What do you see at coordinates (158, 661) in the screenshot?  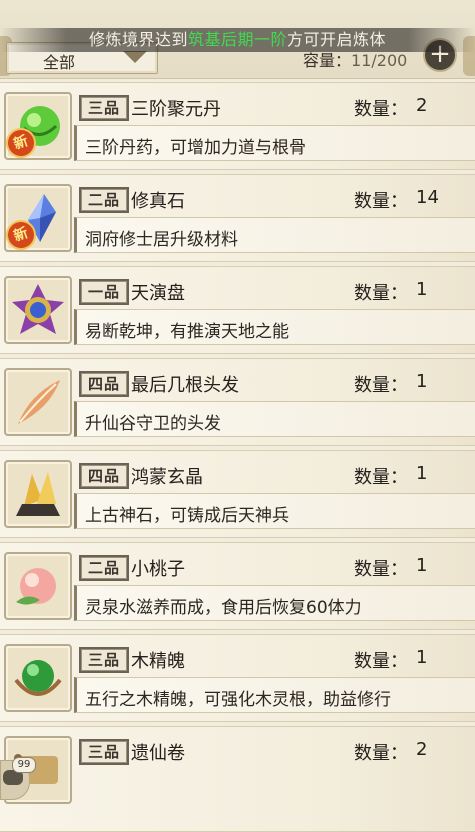 I see `item-name: 木精魄` at bounding box center [158, 661].